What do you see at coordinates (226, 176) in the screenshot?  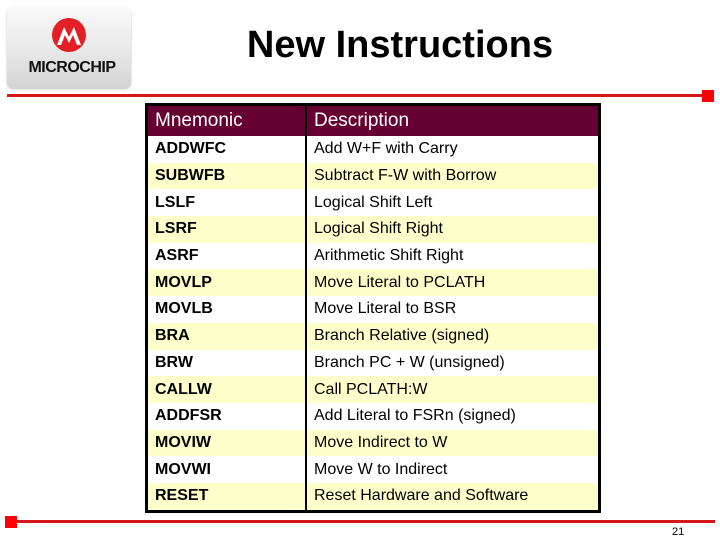 I see `mnemonic-cell: SUBWFB` at bounding box center [226, 176].